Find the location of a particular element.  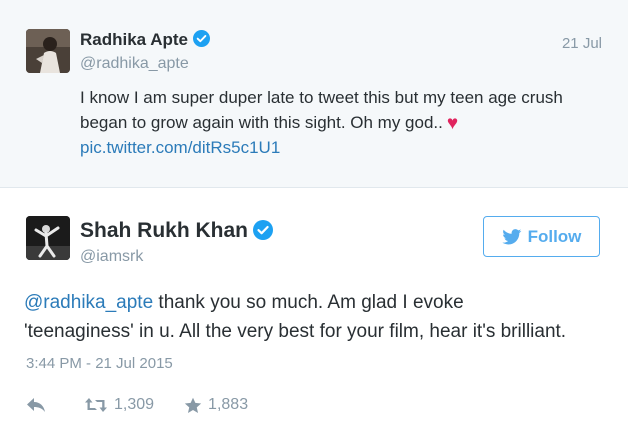

follow-button: Follow is located at coordinates (541, 236).